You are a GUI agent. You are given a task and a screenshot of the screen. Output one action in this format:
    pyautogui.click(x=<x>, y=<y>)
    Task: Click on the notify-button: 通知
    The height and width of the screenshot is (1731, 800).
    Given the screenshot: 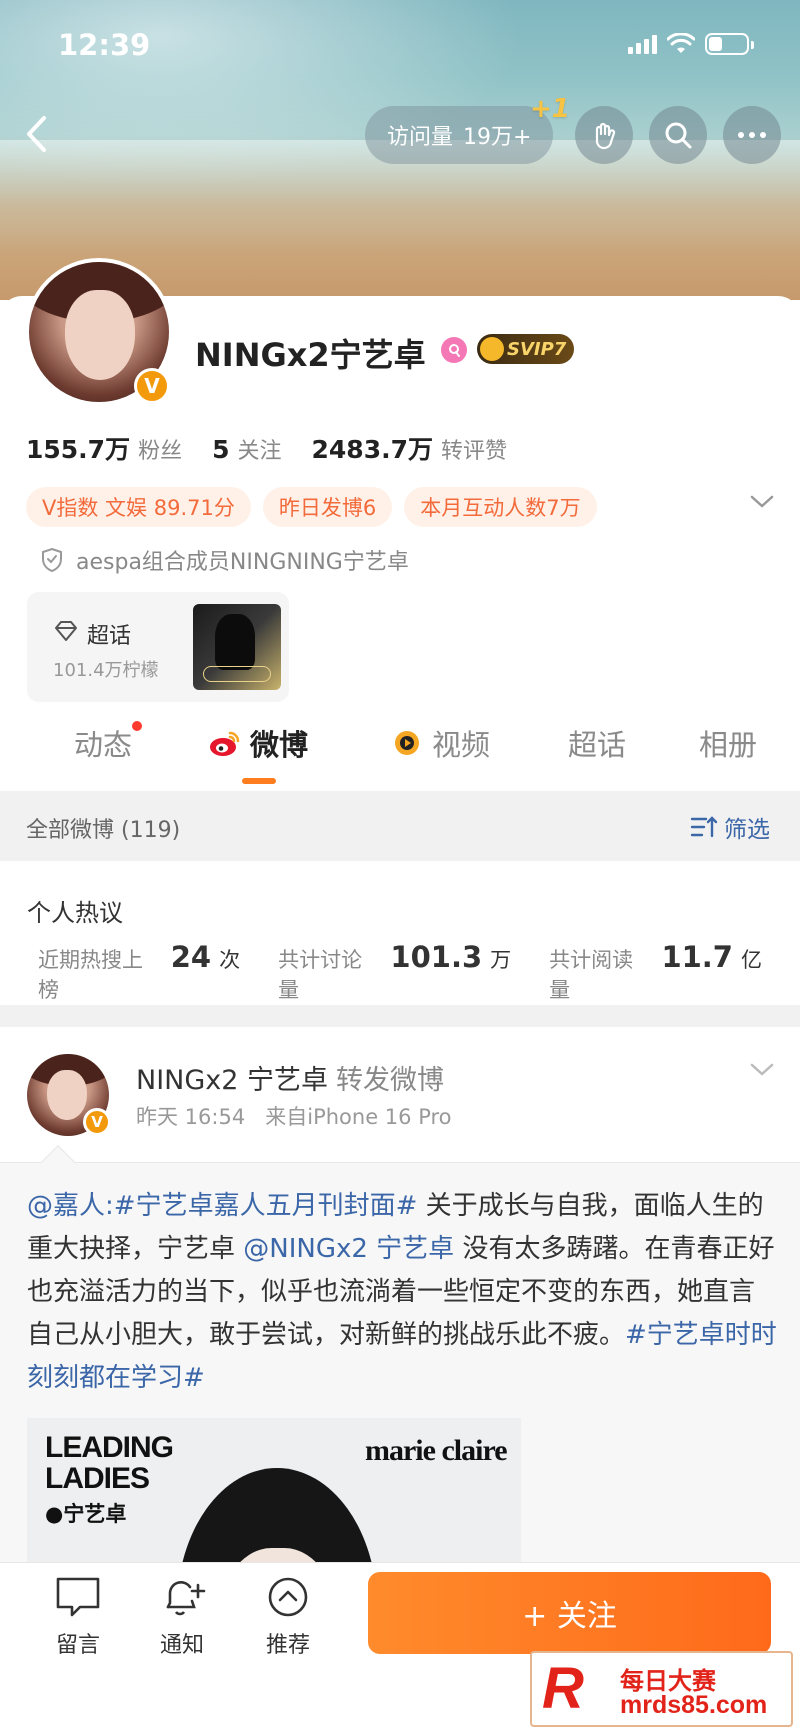 What is the action you would take?
    pyautogui.click(x=182, y=1617)
    